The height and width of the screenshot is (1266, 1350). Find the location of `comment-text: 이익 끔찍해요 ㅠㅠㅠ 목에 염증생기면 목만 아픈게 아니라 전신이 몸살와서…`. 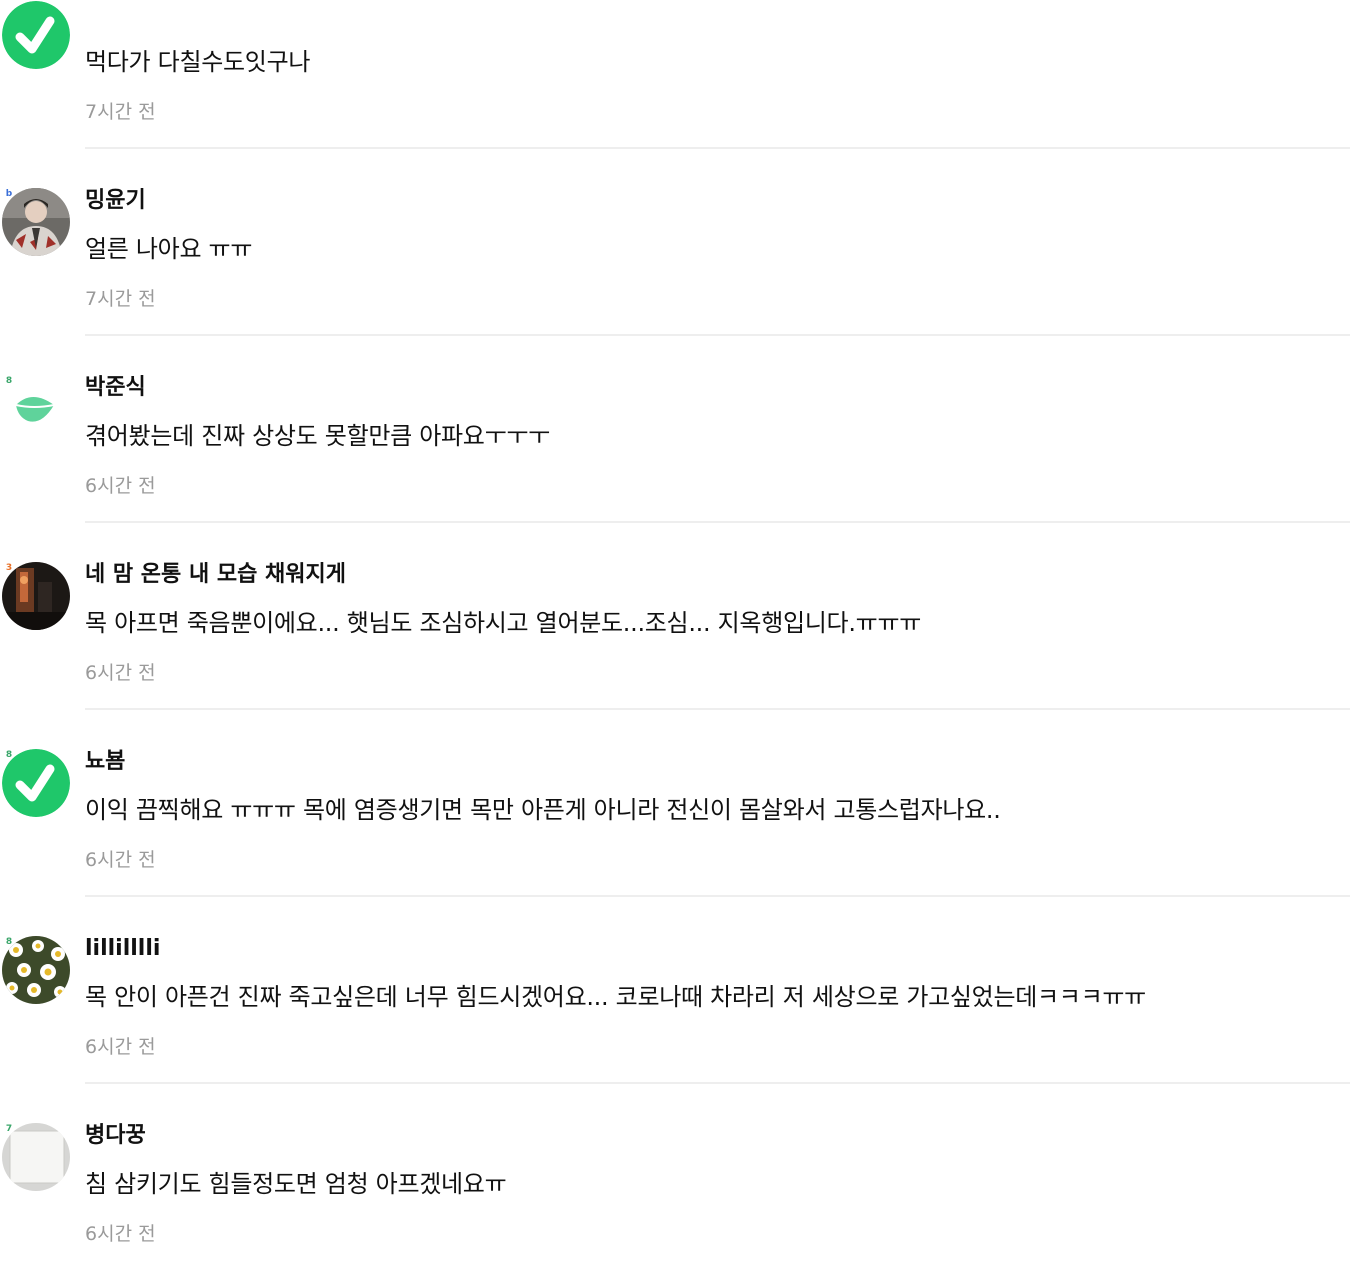

comment-text: 이익 끔찍해요 ㅠㅠㅠ 목에 염증생기면 목만 아픈게 아니라 전신이 몸살와서… is located at coordinates (543, 810).